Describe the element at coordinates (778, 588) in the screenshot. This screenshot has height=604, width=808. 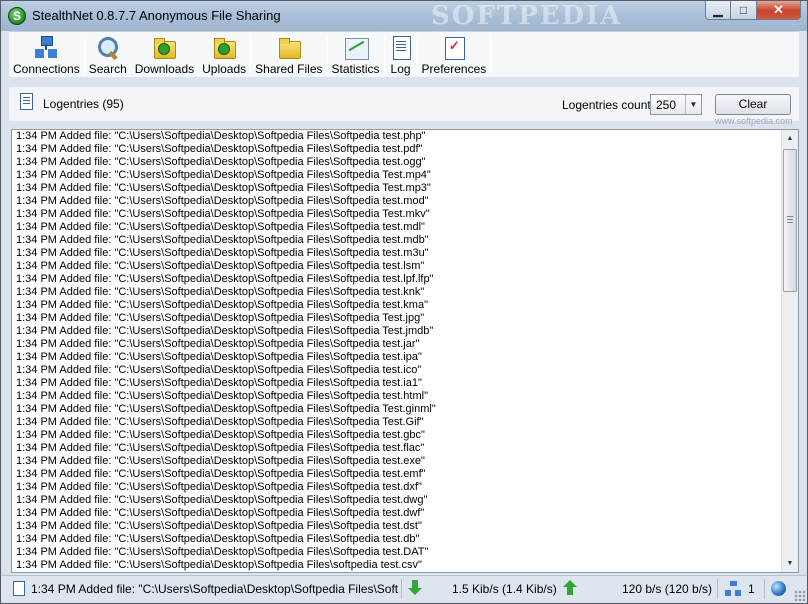
I see `globe-icon` at that location.